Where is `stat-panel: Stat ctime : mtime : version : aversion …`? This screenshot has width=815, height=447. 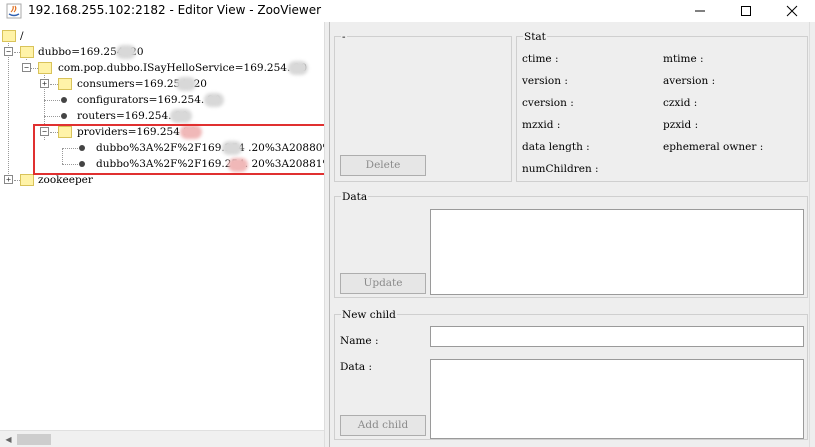
stat-panel: Stat ctime : mtime : version : aversion … is located at coordinates (662, 106).